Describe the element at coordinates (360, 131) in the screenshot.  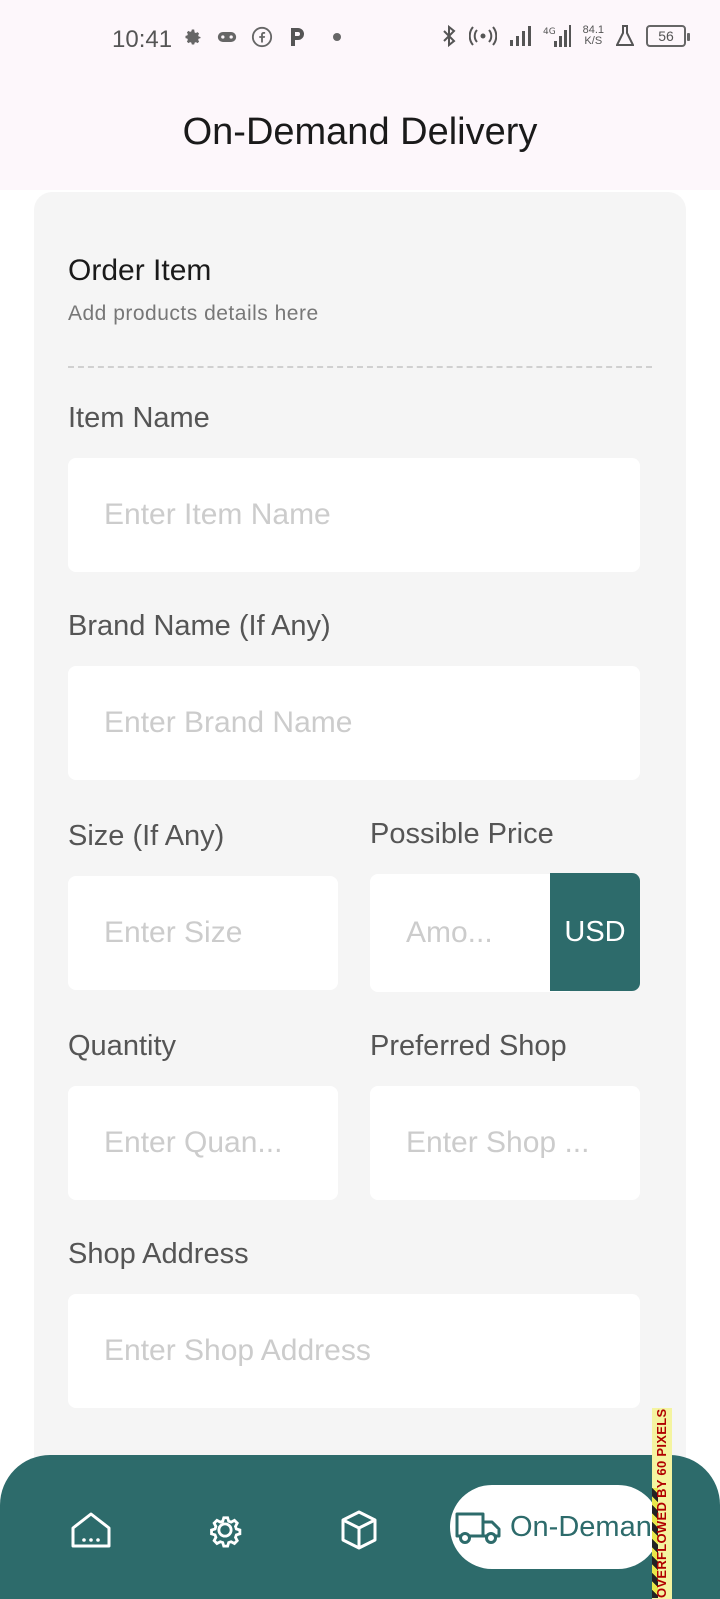
I see `page-title: On-Demand Delivery` at that location.